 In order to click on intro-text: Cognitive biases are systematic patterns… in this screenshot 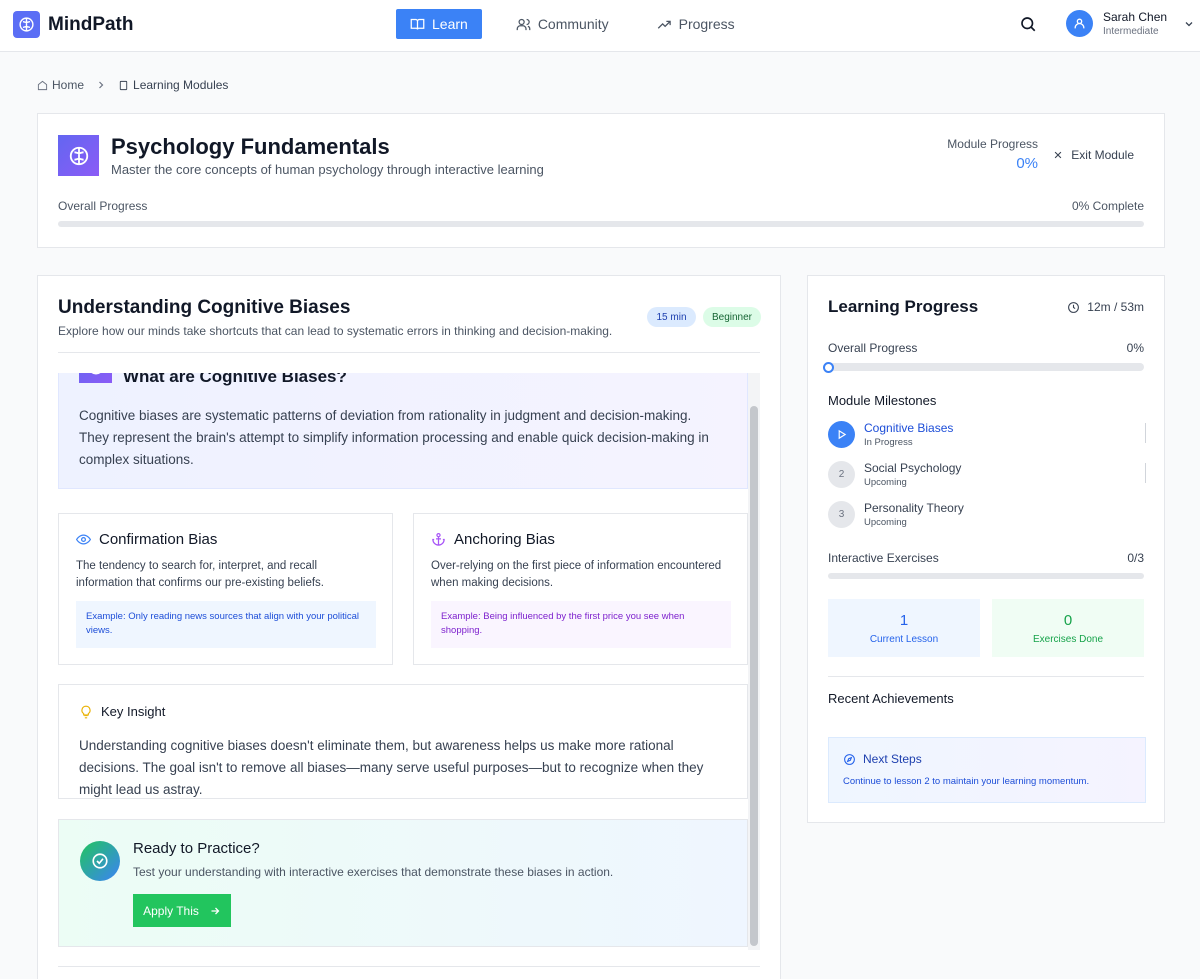, I will do `click(394, 437)`.